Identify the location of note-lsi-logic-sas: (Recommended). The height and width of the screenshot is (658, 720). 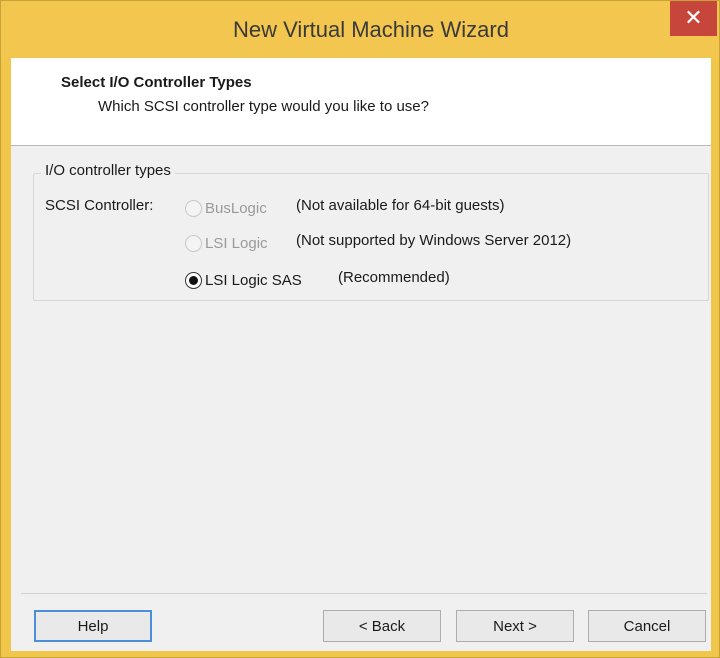
(394, 277).